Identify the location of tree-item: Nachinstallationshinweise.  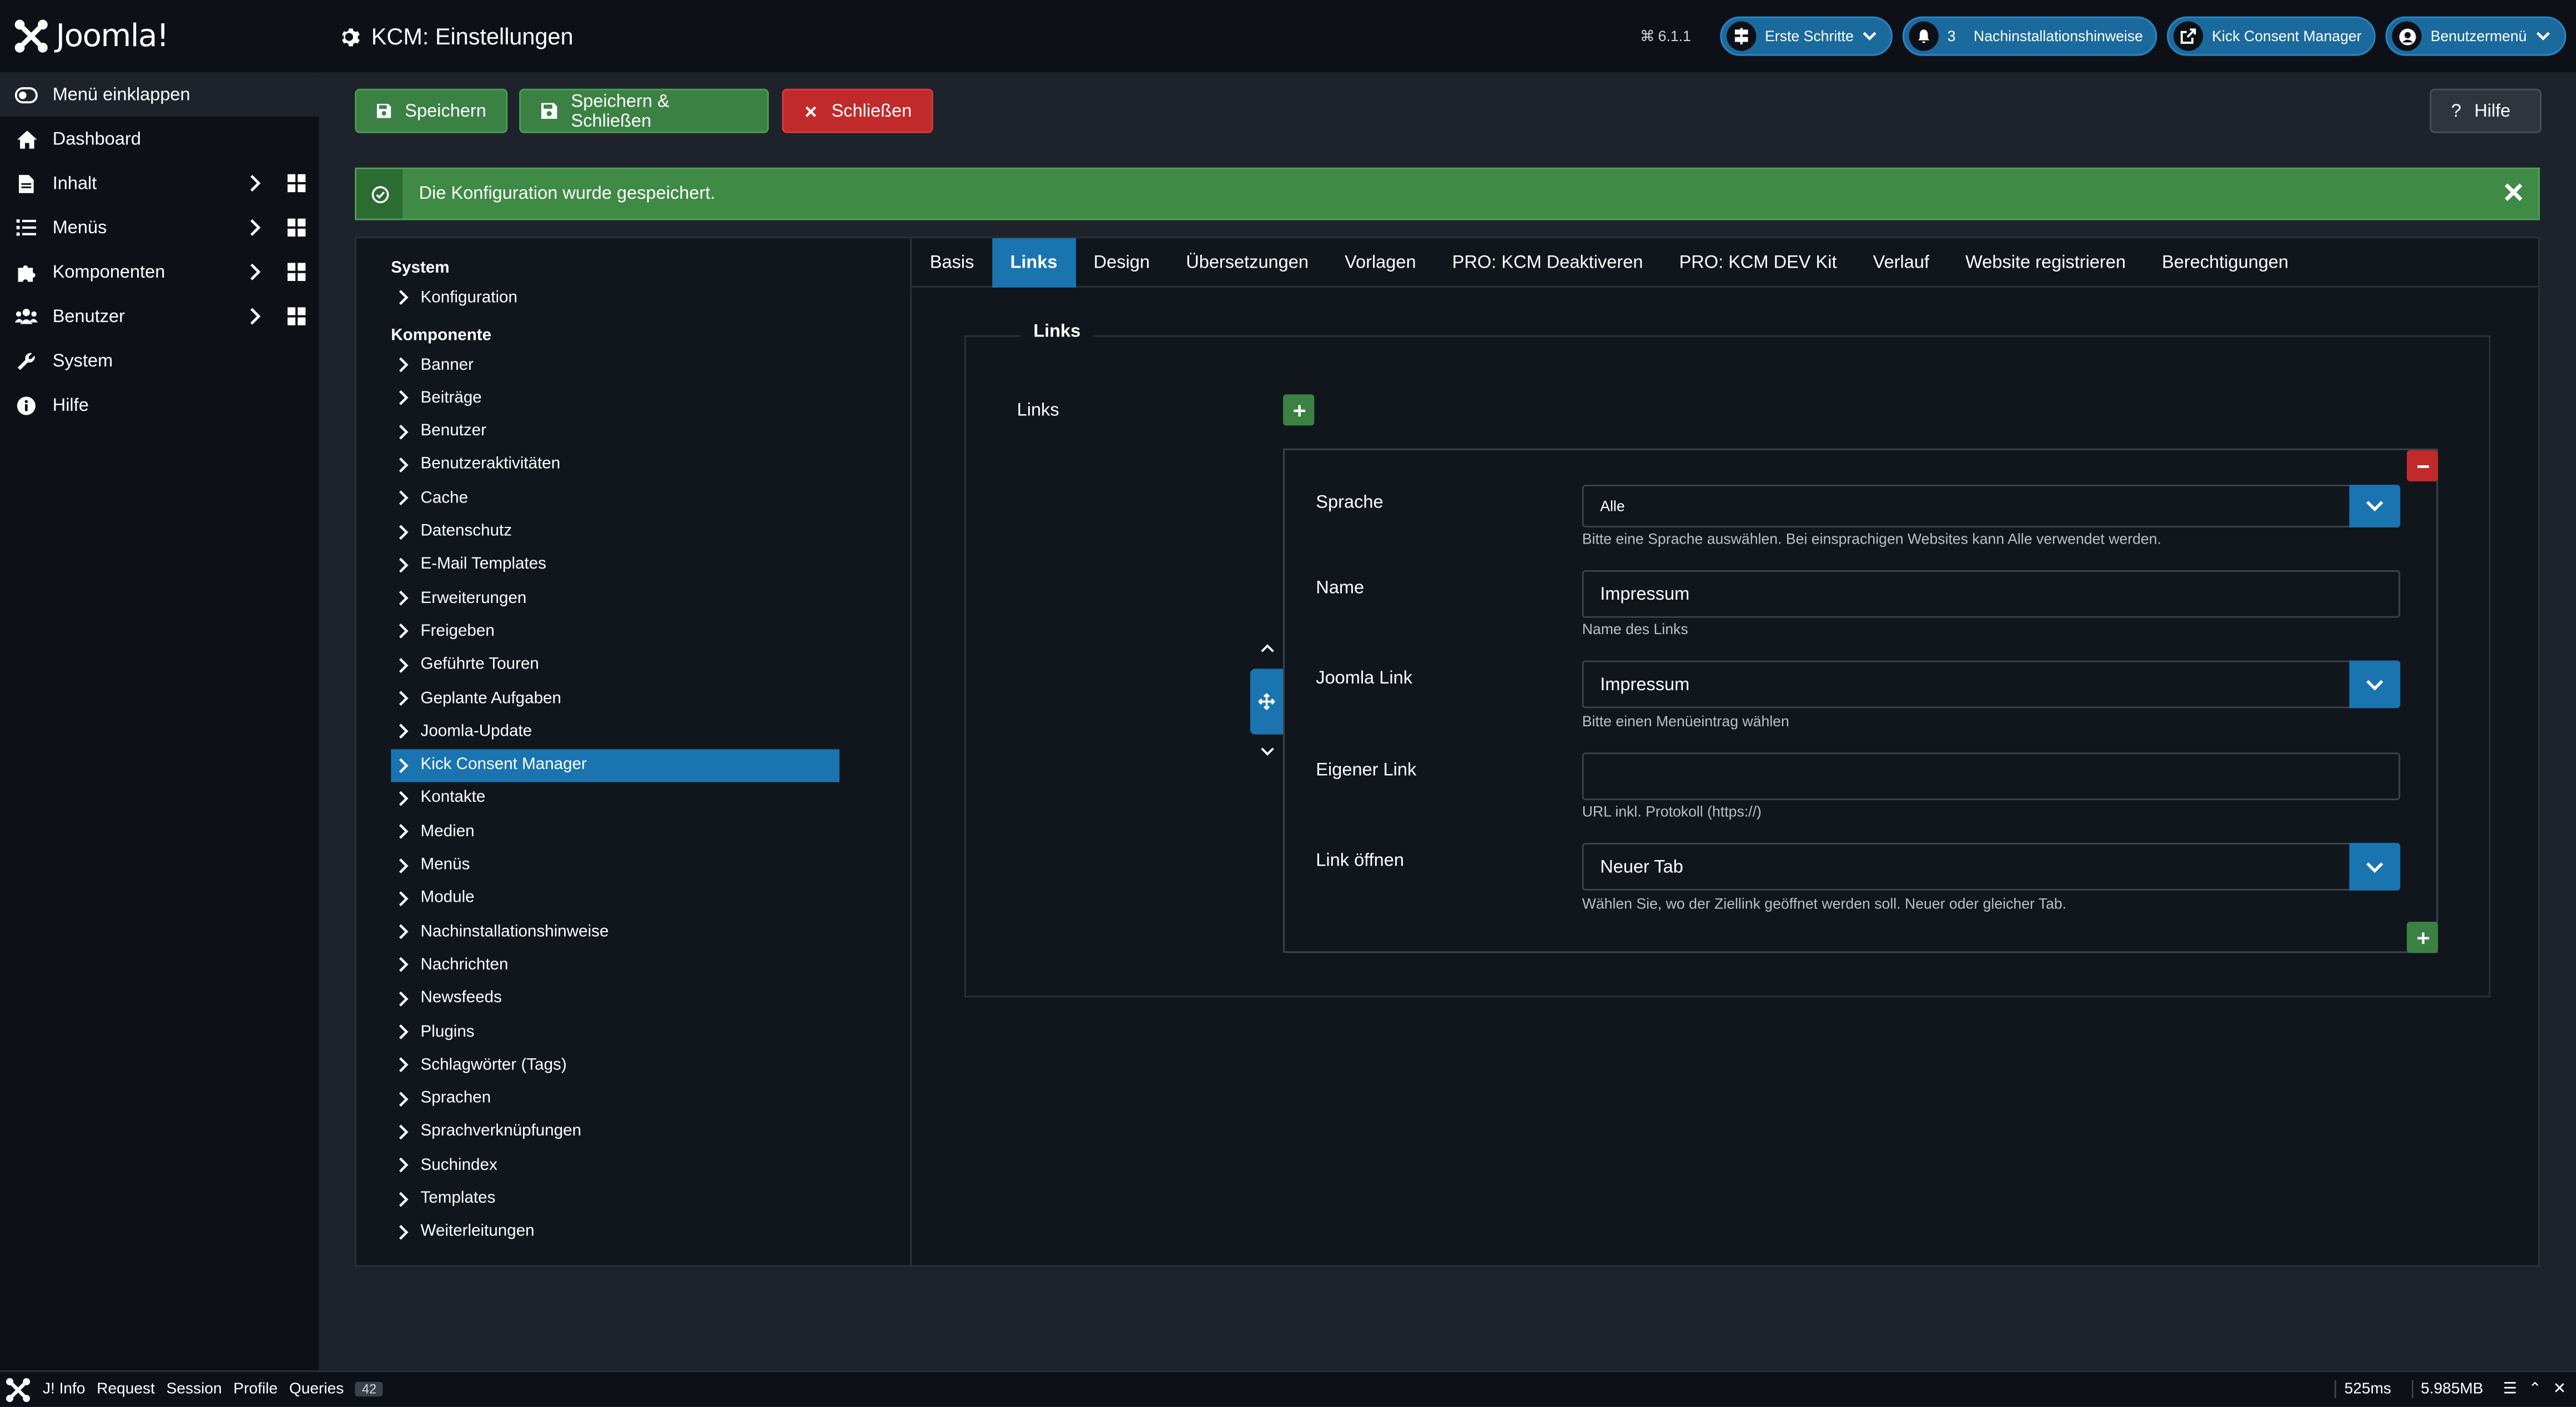
(615, 932).